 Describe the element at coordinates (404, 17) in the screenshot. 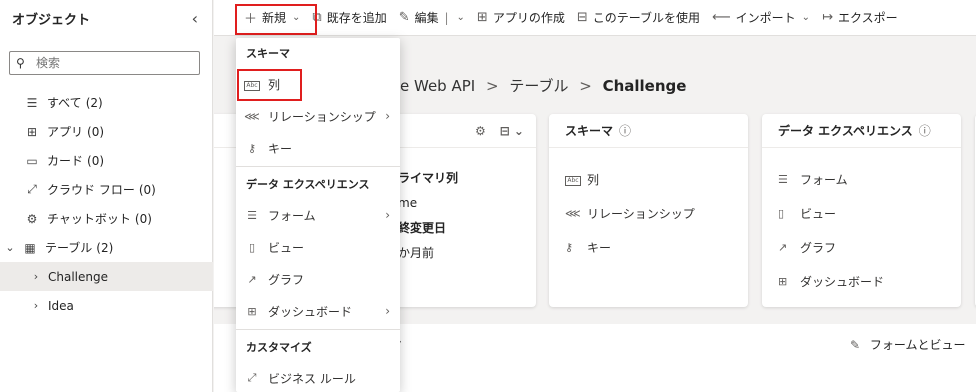

I see `pencil-icon: ✎` at that location.